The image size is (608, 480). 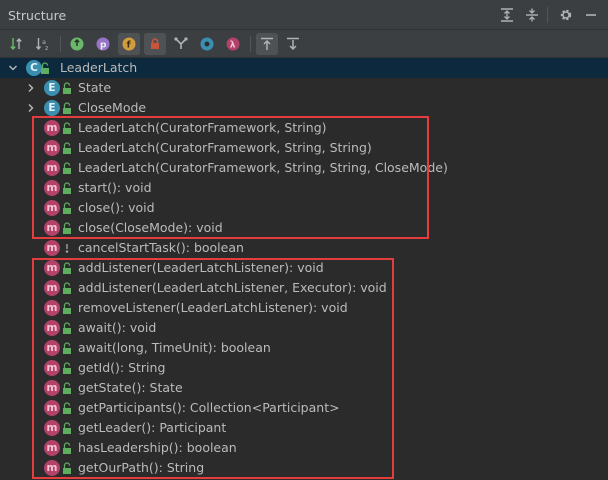 I want to click on svg-text: f, so click(x=129, y=46).